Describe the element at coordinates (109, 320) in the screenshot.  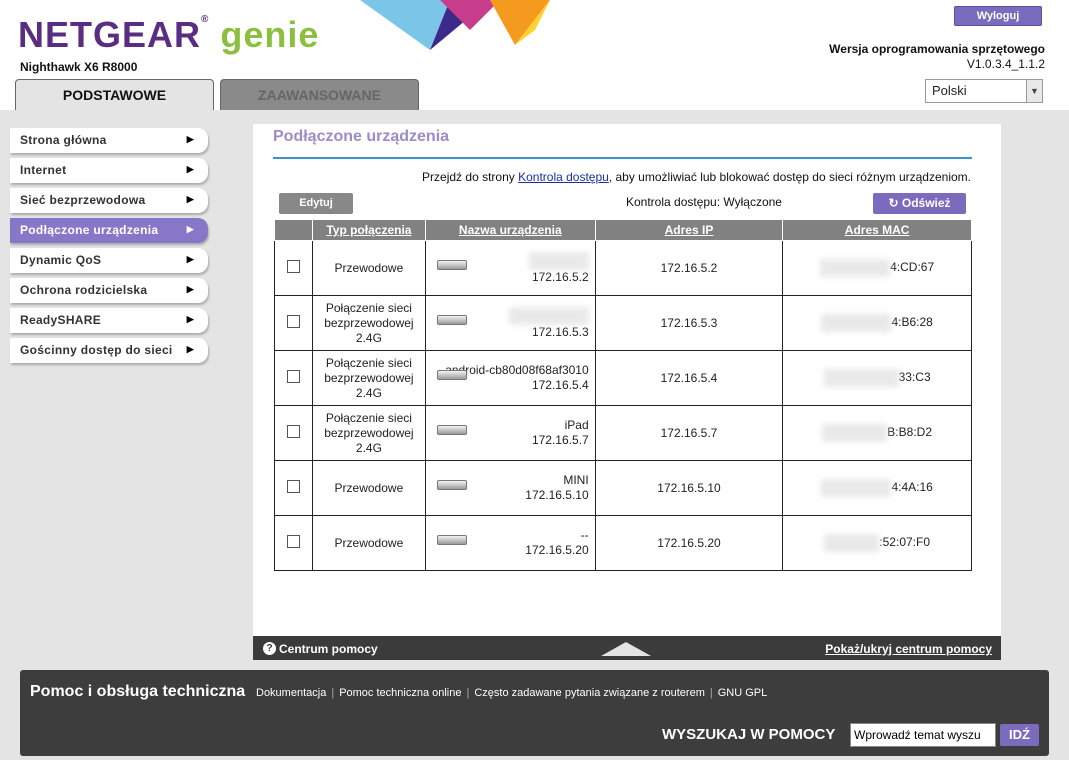
I see `sidebar-item-readyshare: ReadySHARE ▶` at that location.